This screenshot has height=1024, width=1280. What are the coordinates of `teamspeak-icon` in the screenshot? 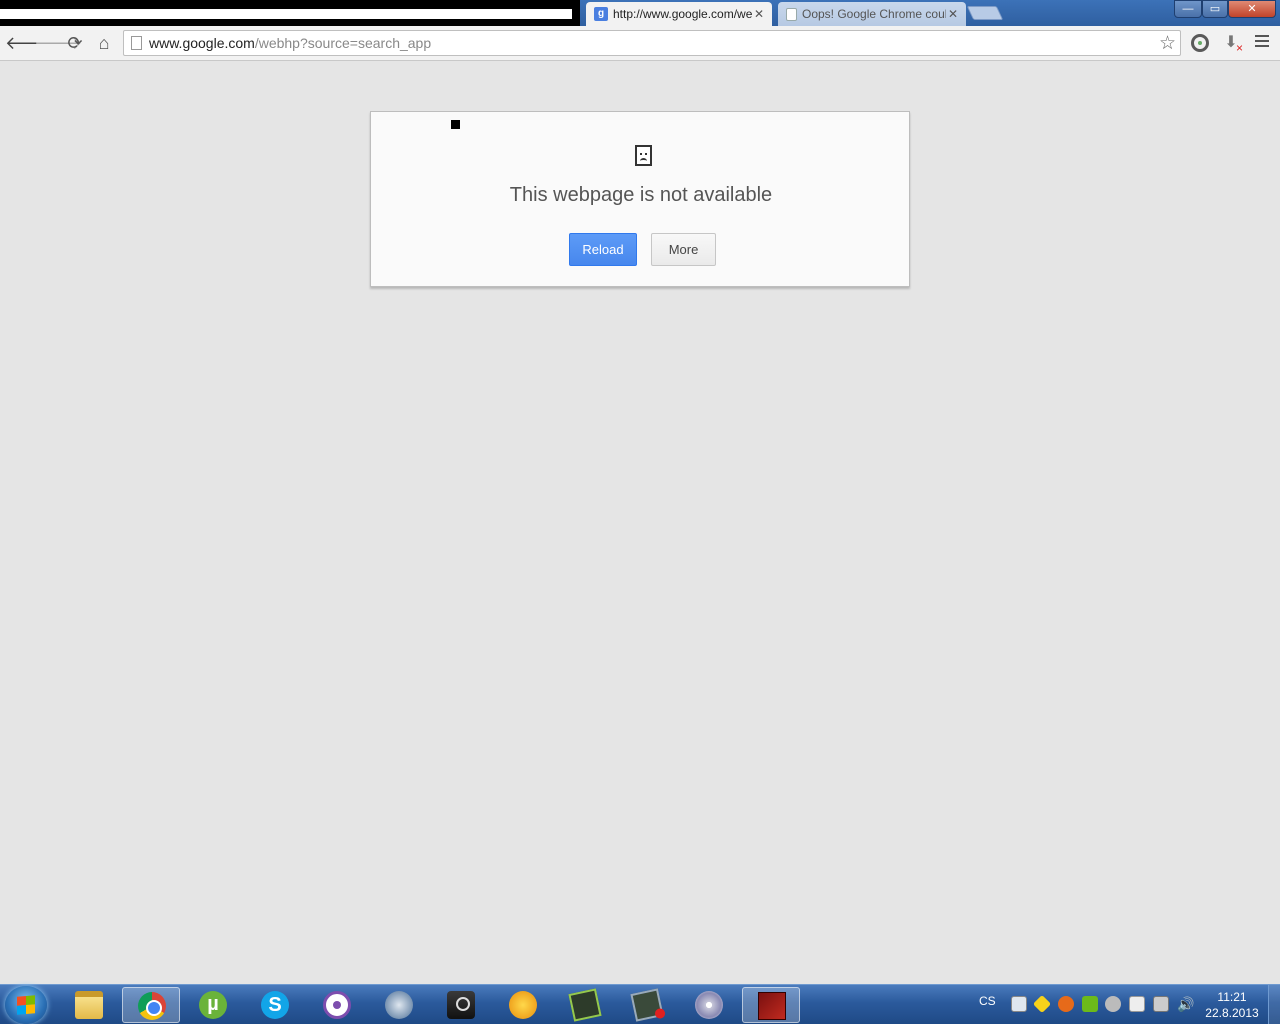 It's located at (399, 1005).